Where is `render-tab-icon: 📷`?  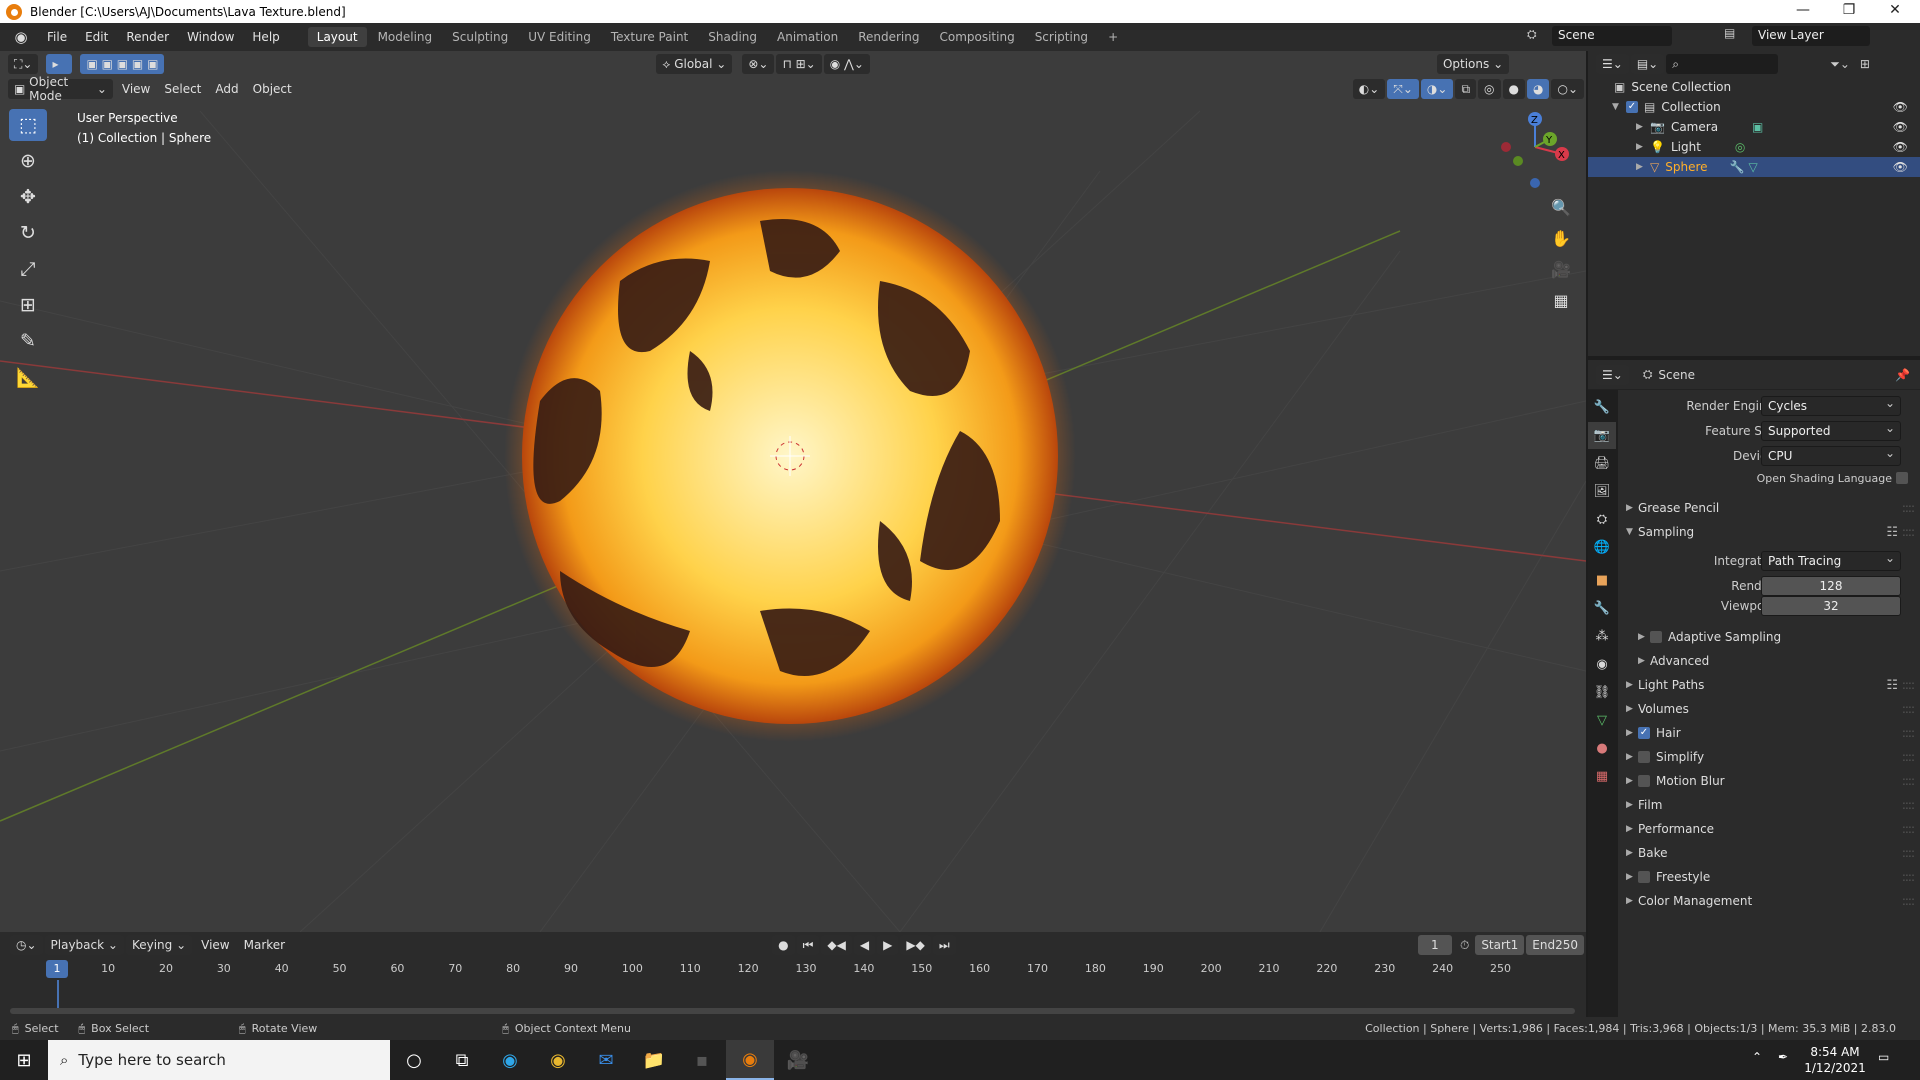 render-tab-icon: 📷 is located at coordinates (1602, 435).